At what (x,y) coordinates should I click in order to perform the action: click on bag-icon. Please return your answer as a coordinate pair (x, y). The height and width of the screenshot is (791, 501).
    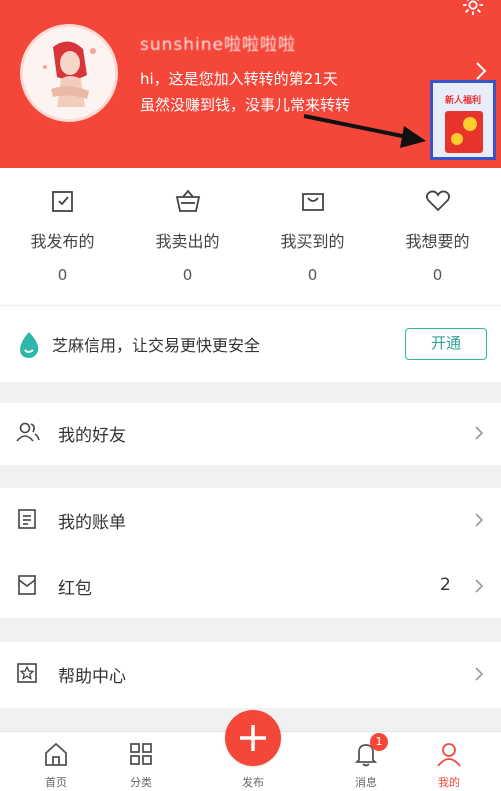
    Looking at the image, I should click on (312, 202).